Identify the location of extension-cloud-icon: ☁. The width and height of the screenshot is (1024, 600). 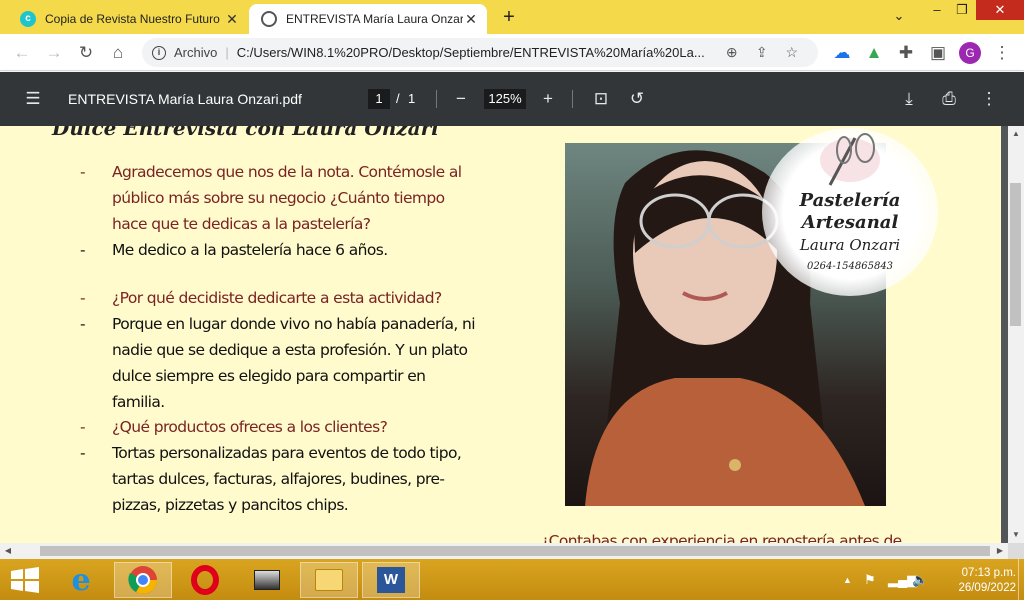
(842, 53).